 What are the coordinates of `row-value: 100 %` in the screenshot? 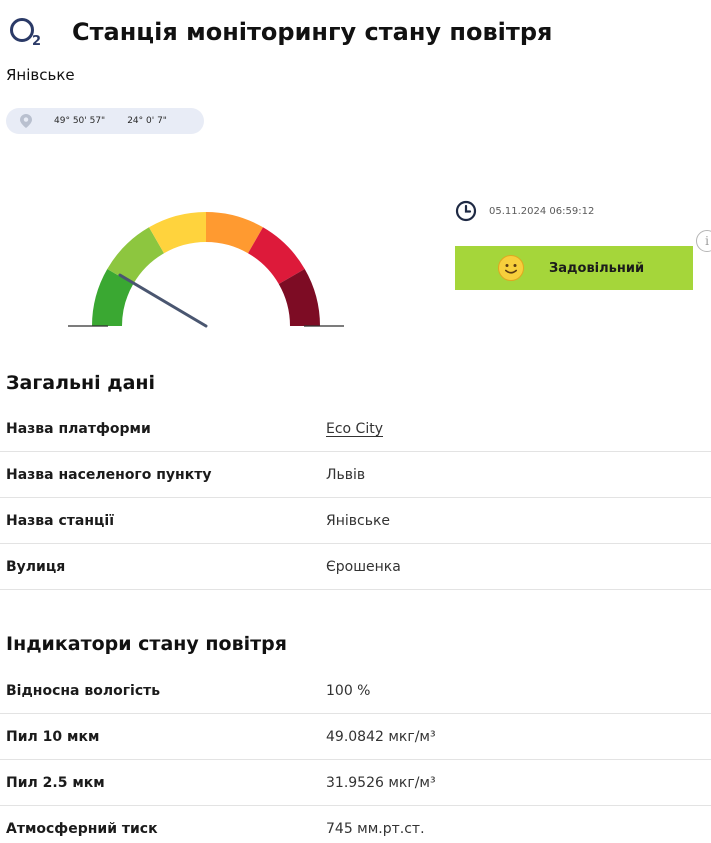 It's located at (348, 690).